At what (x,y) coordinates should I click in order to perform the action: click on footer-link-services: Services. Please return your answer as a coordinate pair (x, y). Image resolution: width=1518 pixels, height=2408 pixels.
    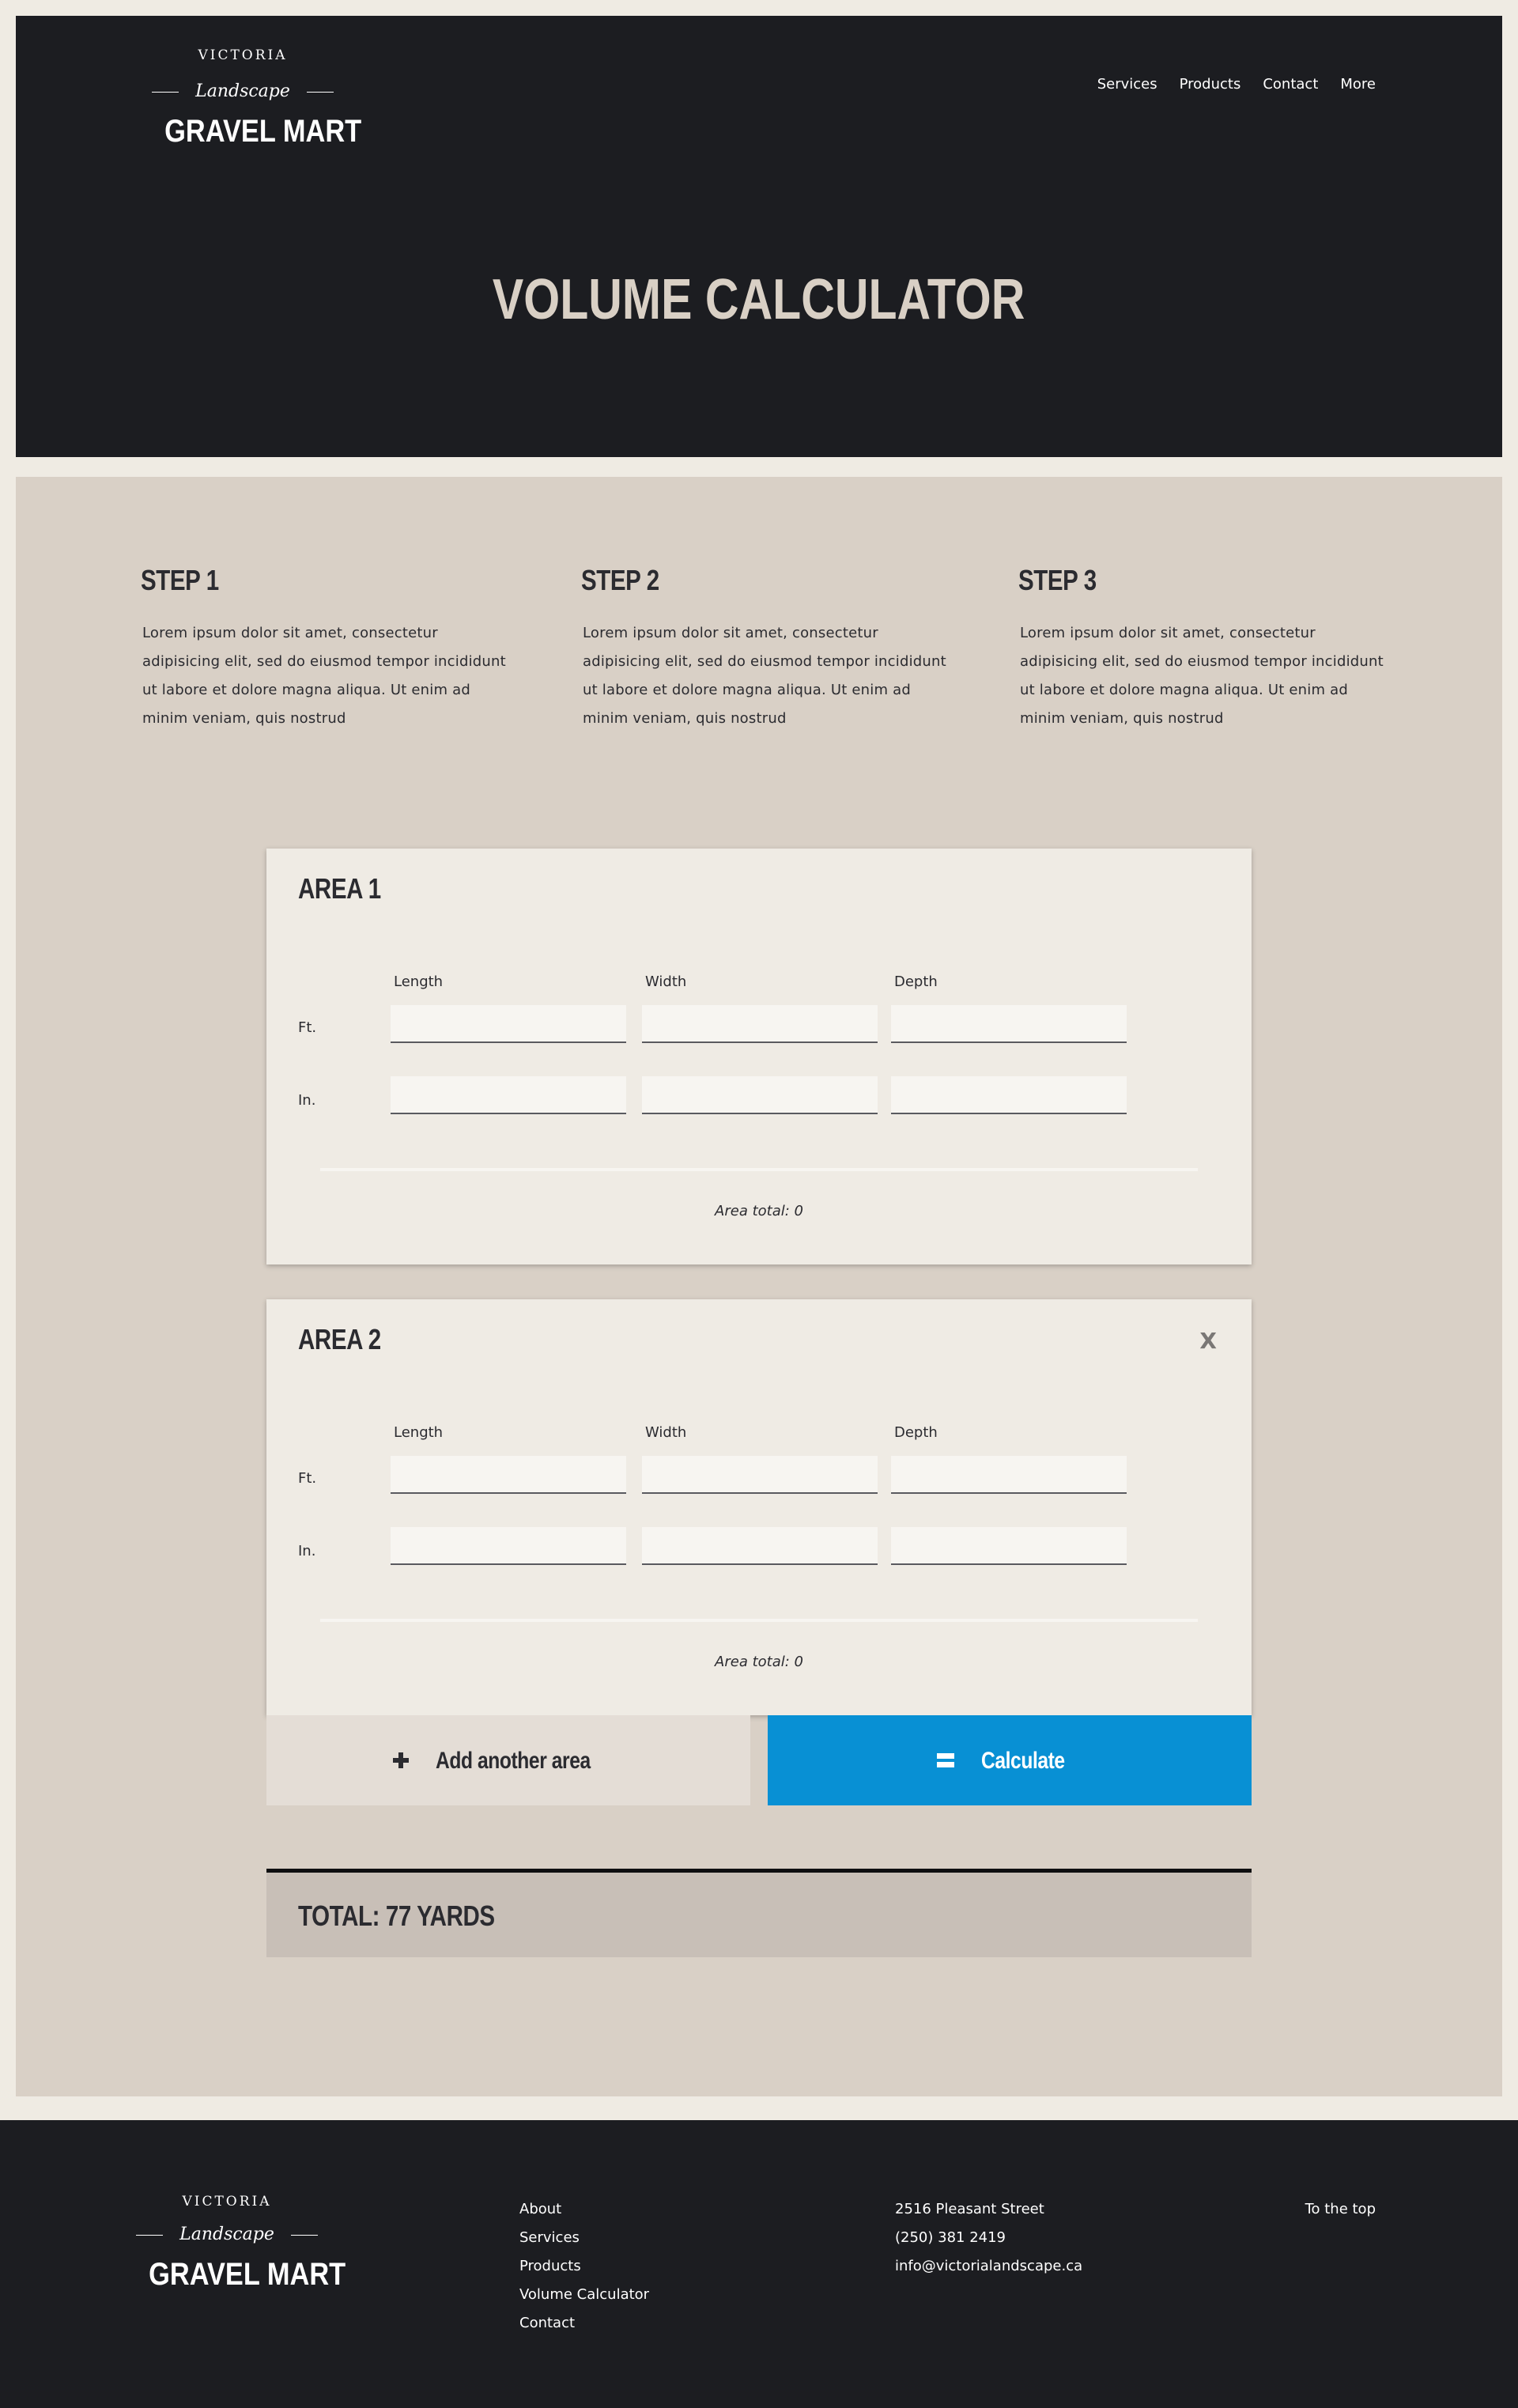
    Looking at the image, I should click on (584, 2238).